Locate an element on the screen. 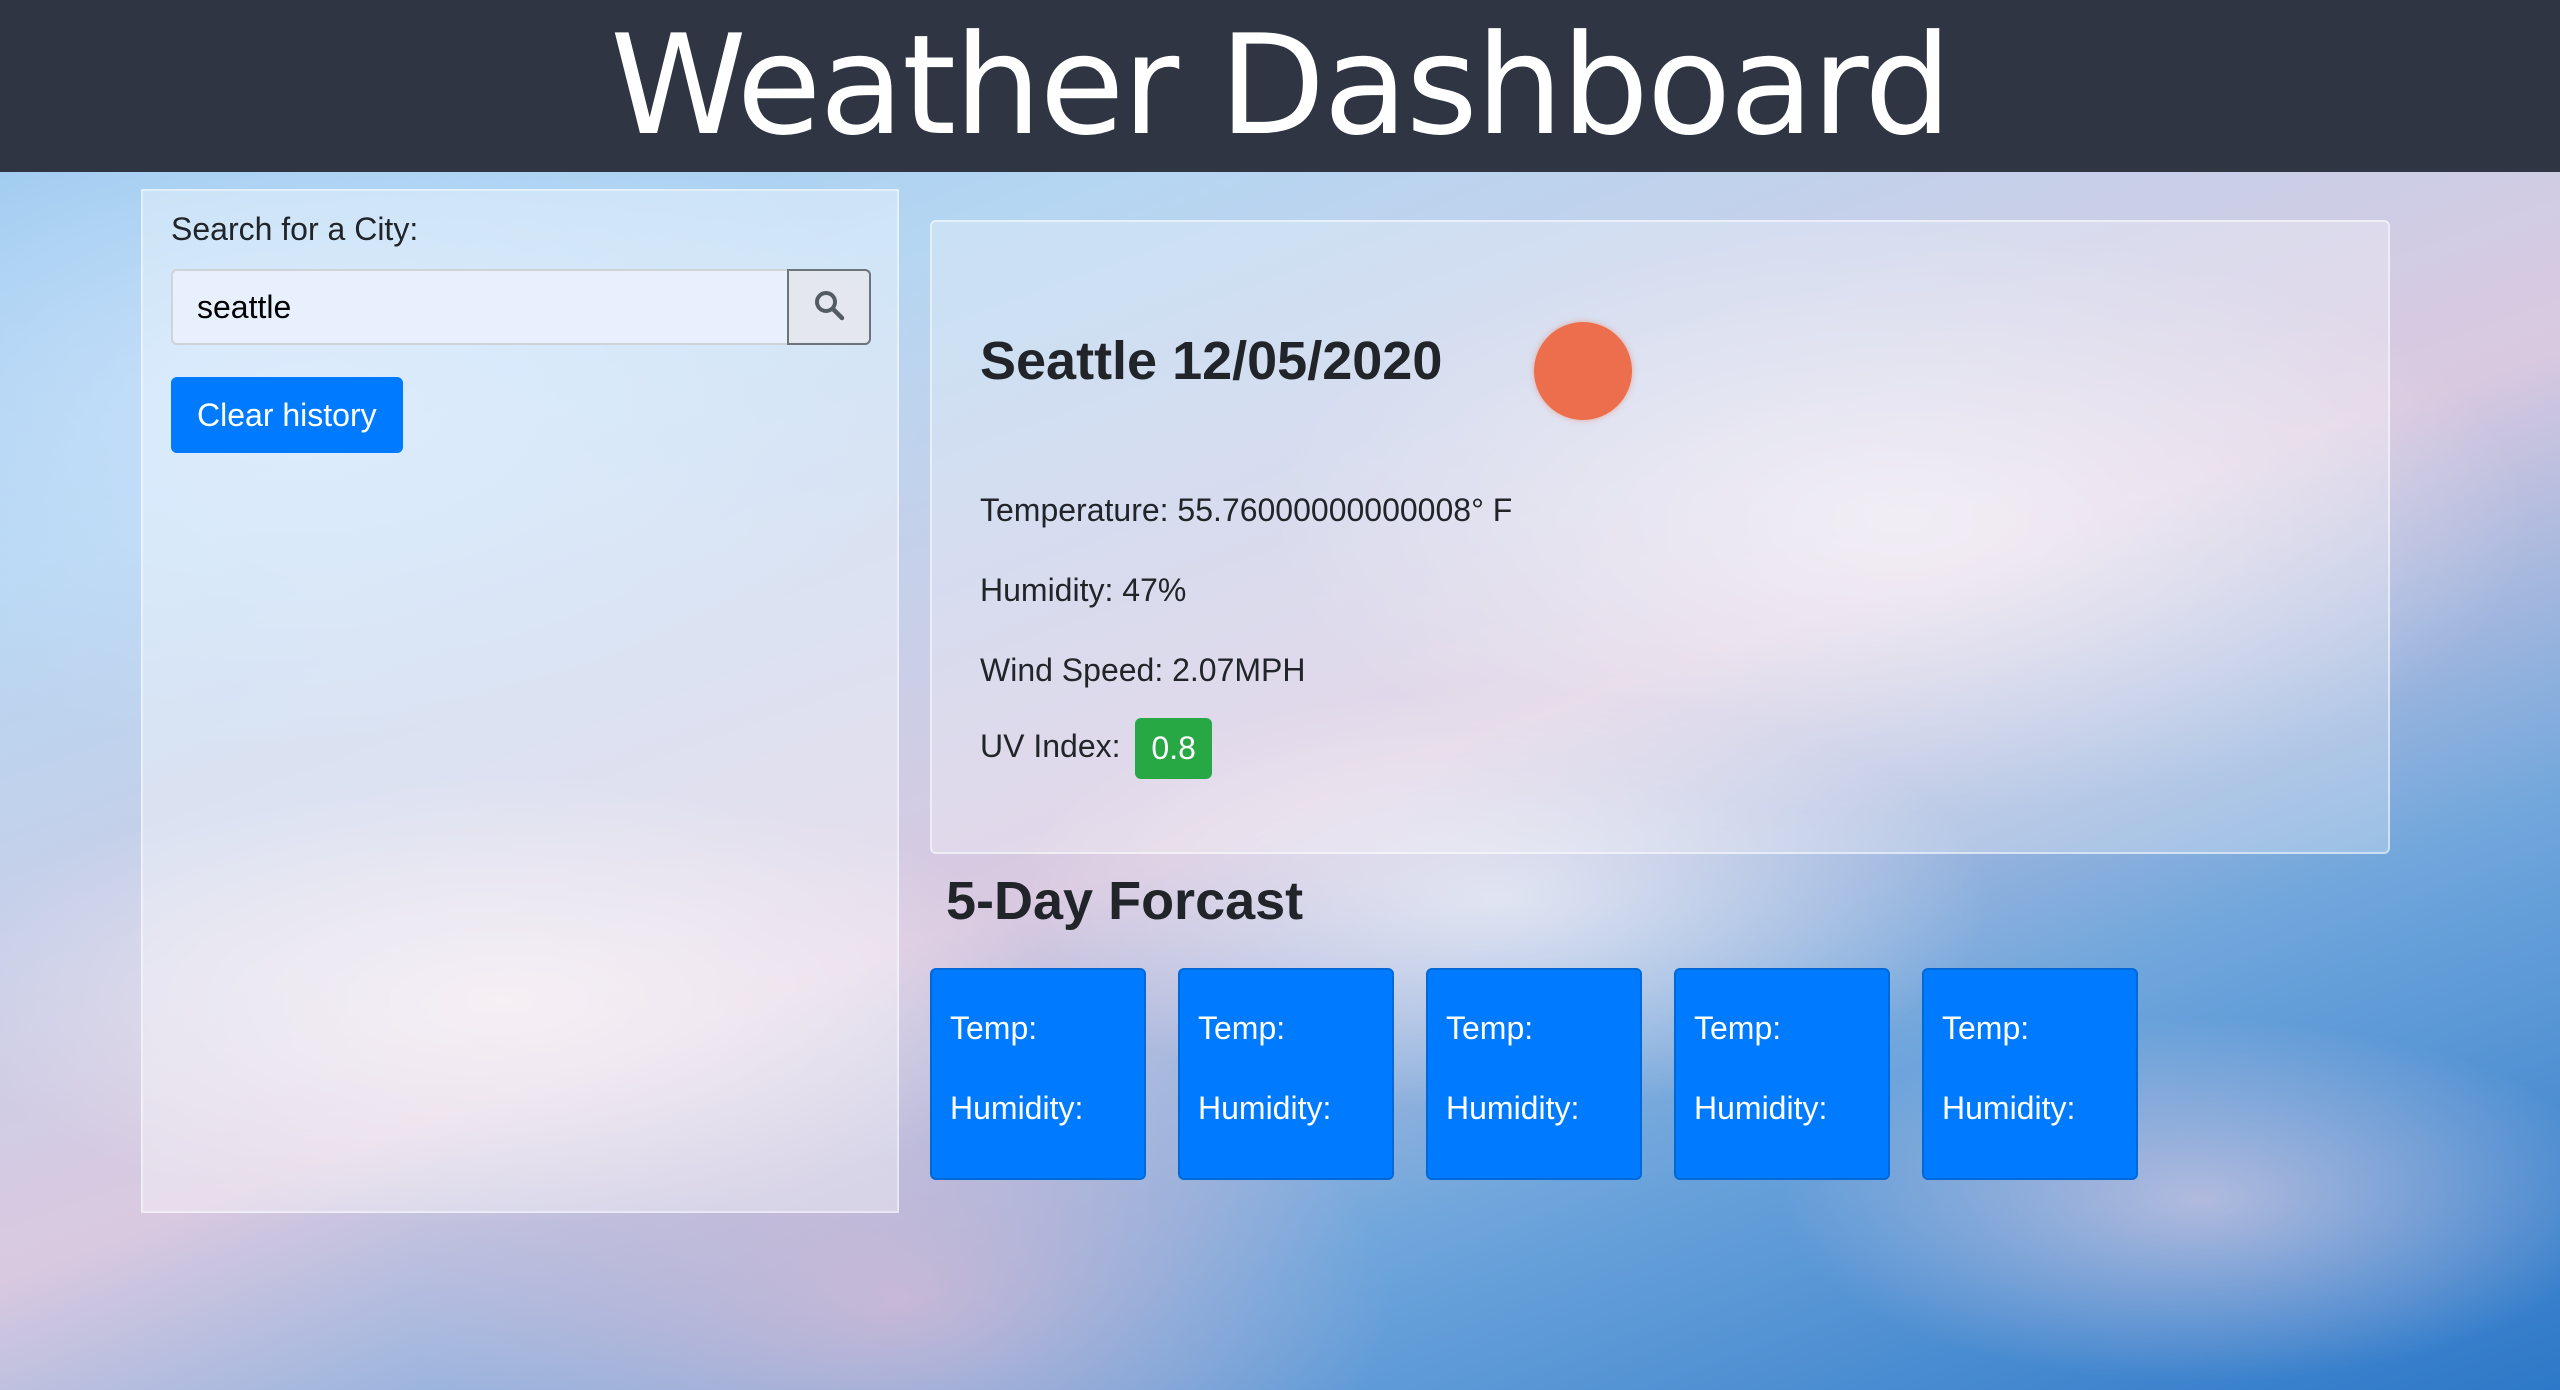  search-icon is located at coordinates (829, 307).